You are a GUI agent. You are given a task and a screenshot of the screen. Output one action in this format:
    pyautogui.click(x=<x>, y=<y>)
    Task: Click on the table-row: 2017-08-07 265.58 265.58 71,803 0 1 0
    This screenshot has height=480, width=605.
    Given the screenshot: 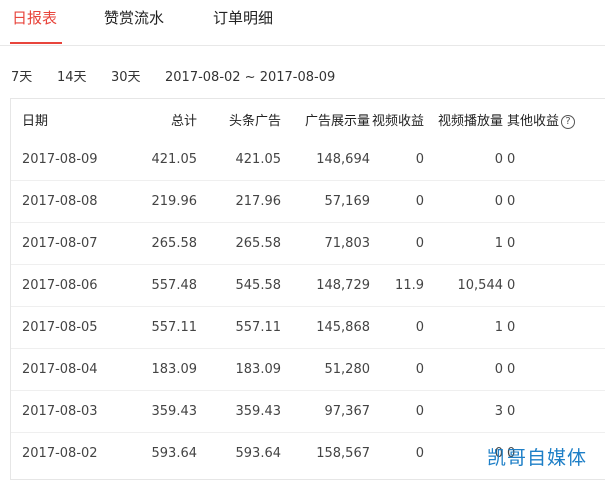 What is the action you would take?
    pyautogui.click(x=308, y=243)
    